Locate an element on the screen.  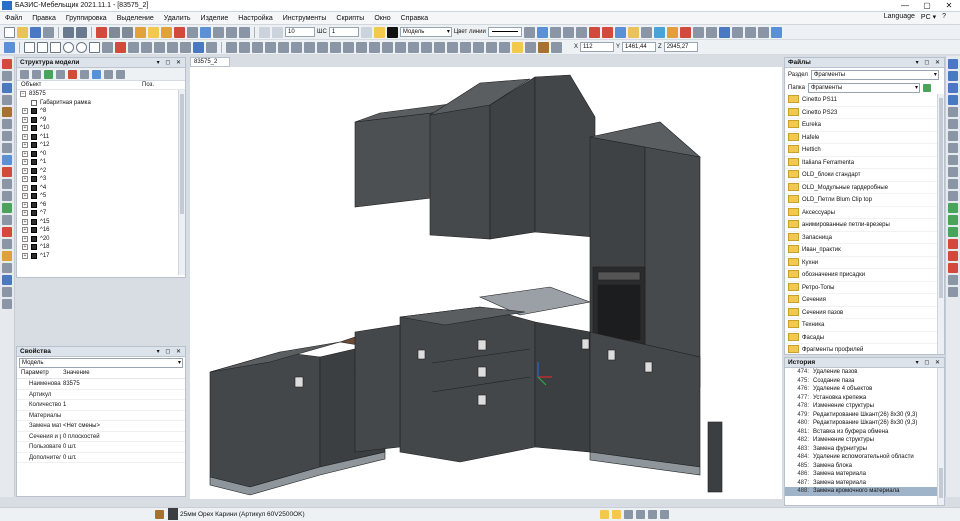
body-icon is located at coordinates (7, 160).